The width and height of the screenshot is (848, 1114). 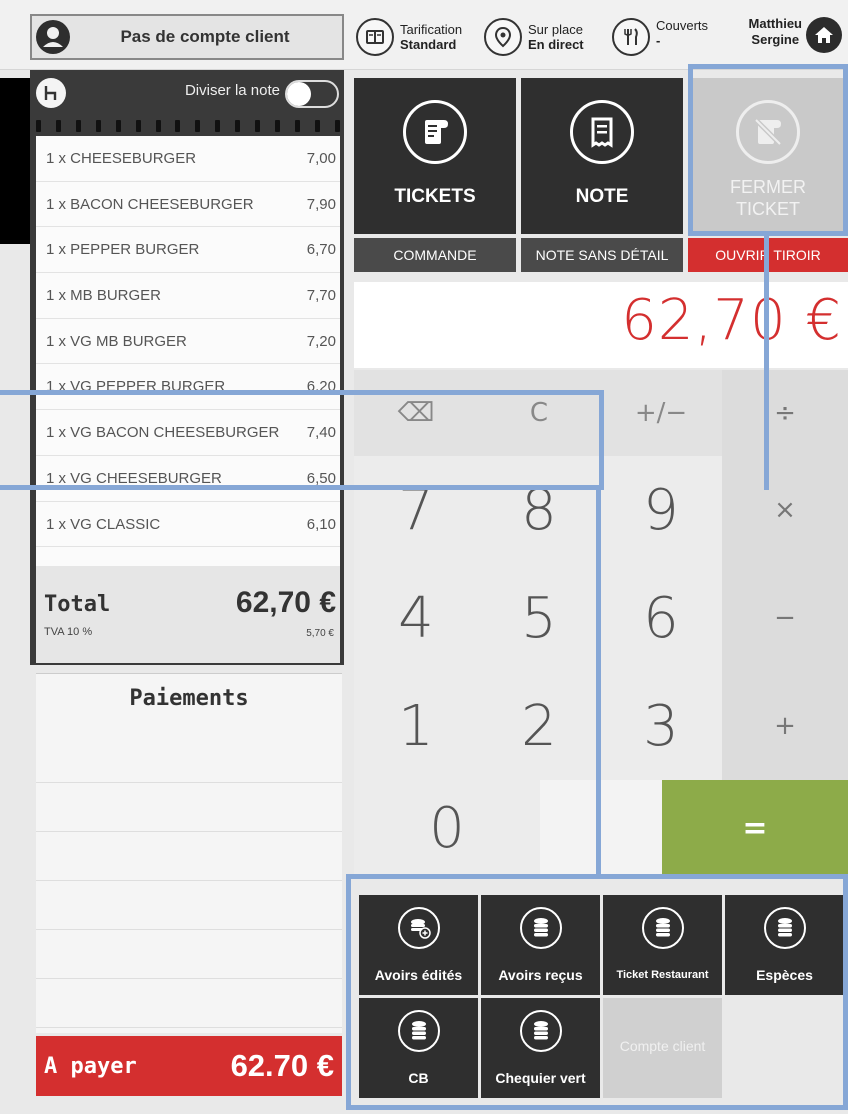 What do you see at coordinates (661, 413) in the screenshot?
I see `plus-minus-key: +/−` at bounding box center [661, 413].